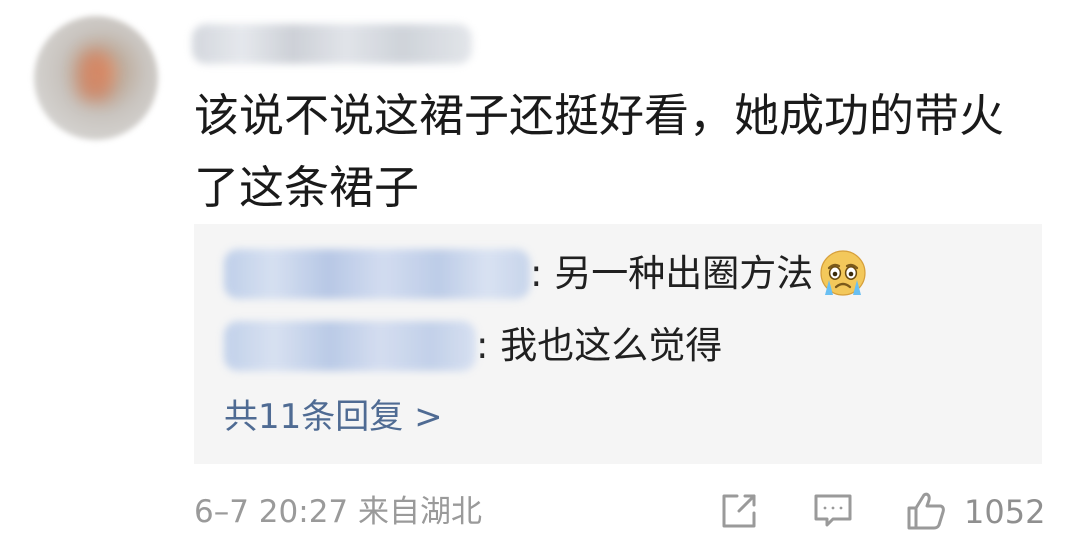  Describe the element at coordinates (332, 44) in the screenshot. I see `username-blurred` at that location.